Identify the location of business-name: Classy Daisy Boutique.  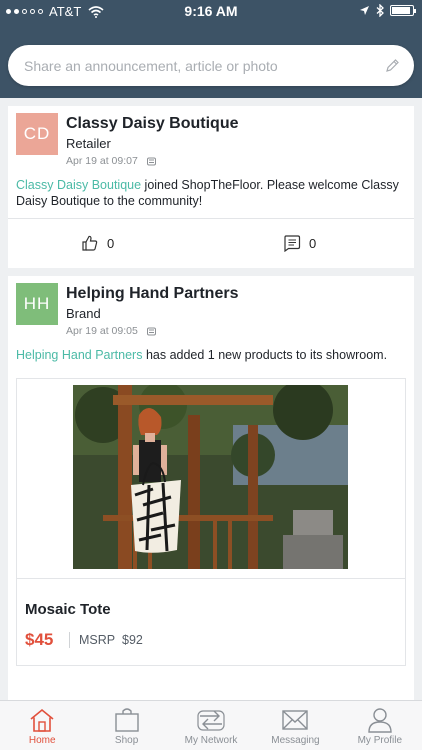
(152, 124).